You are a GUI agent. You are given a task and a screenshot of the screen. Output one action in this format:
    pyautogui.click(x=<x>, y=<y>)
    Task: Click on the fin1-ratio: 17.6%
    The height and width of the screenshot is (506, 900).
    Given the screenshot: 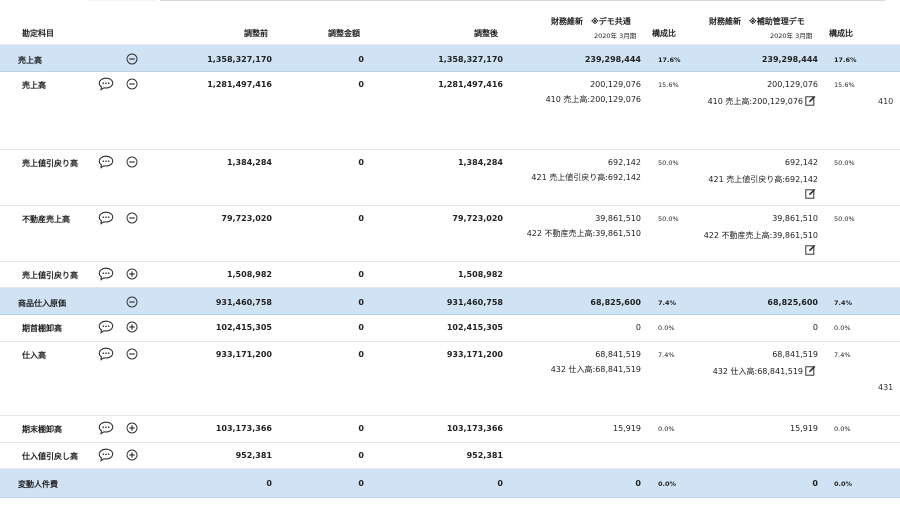 What is the action you would take?
    pyautogui.click(x=669, y=60)
    